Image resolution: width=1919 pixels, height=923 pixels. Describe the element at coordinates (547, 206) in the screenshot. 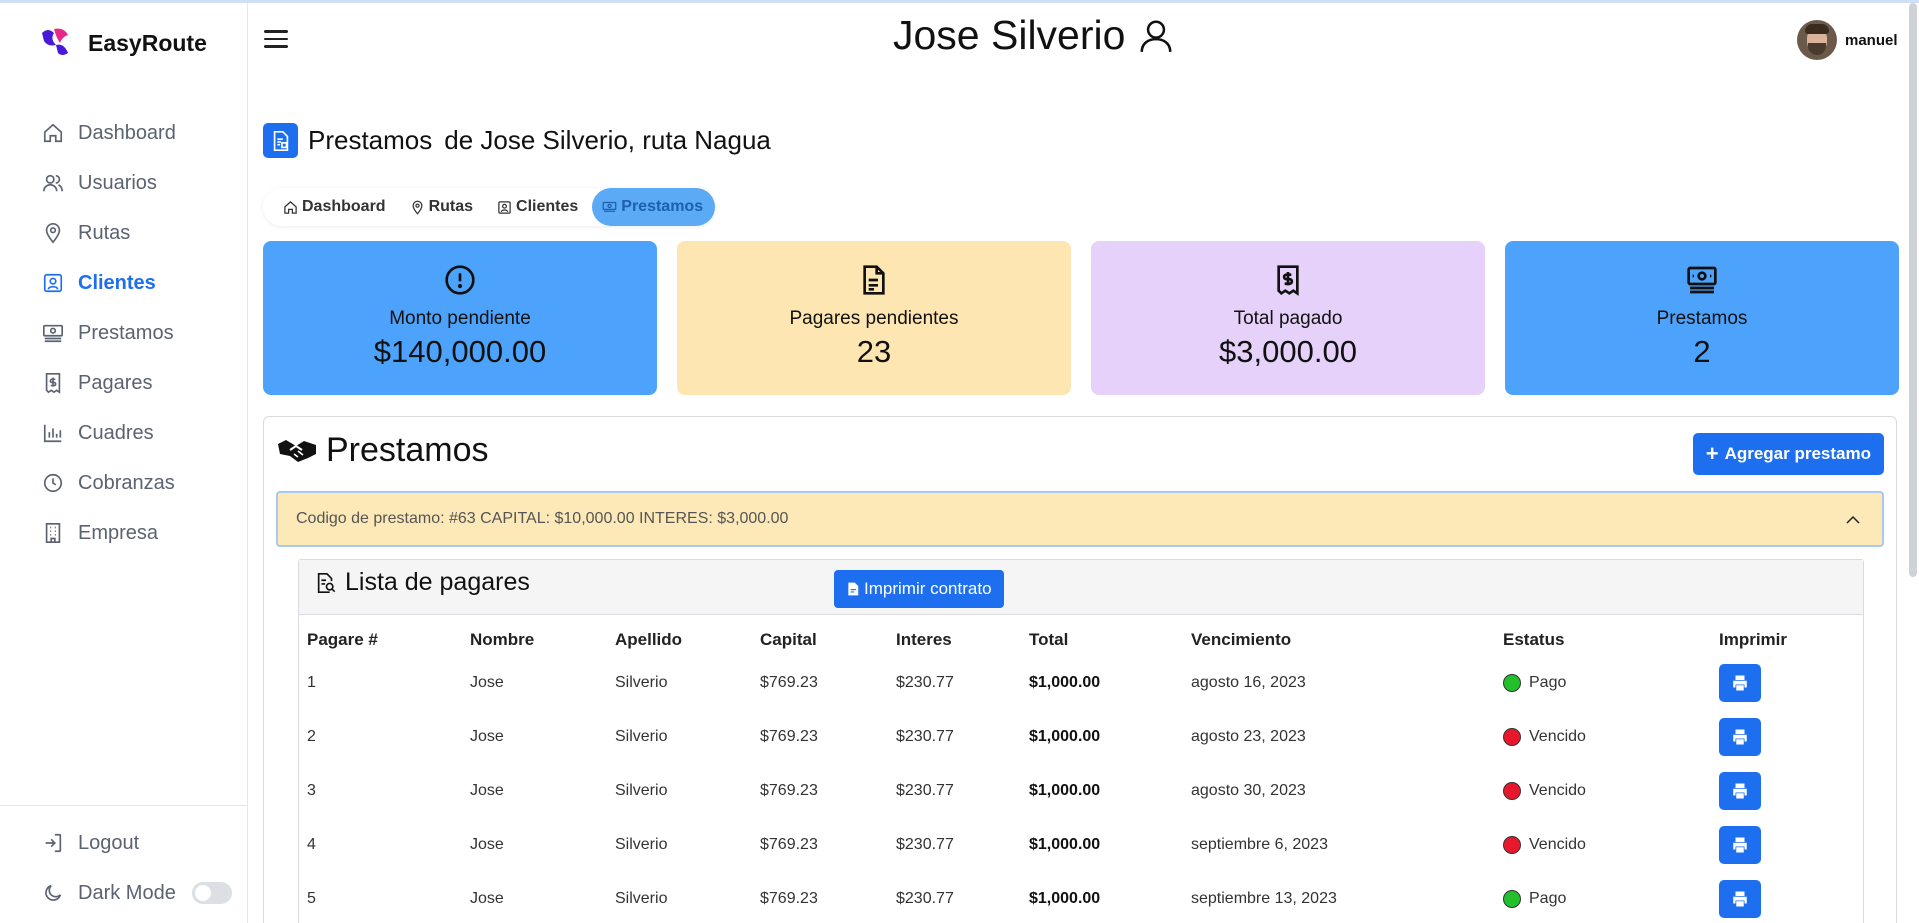

I see `breadcrumb-label: Clientes` at that location.